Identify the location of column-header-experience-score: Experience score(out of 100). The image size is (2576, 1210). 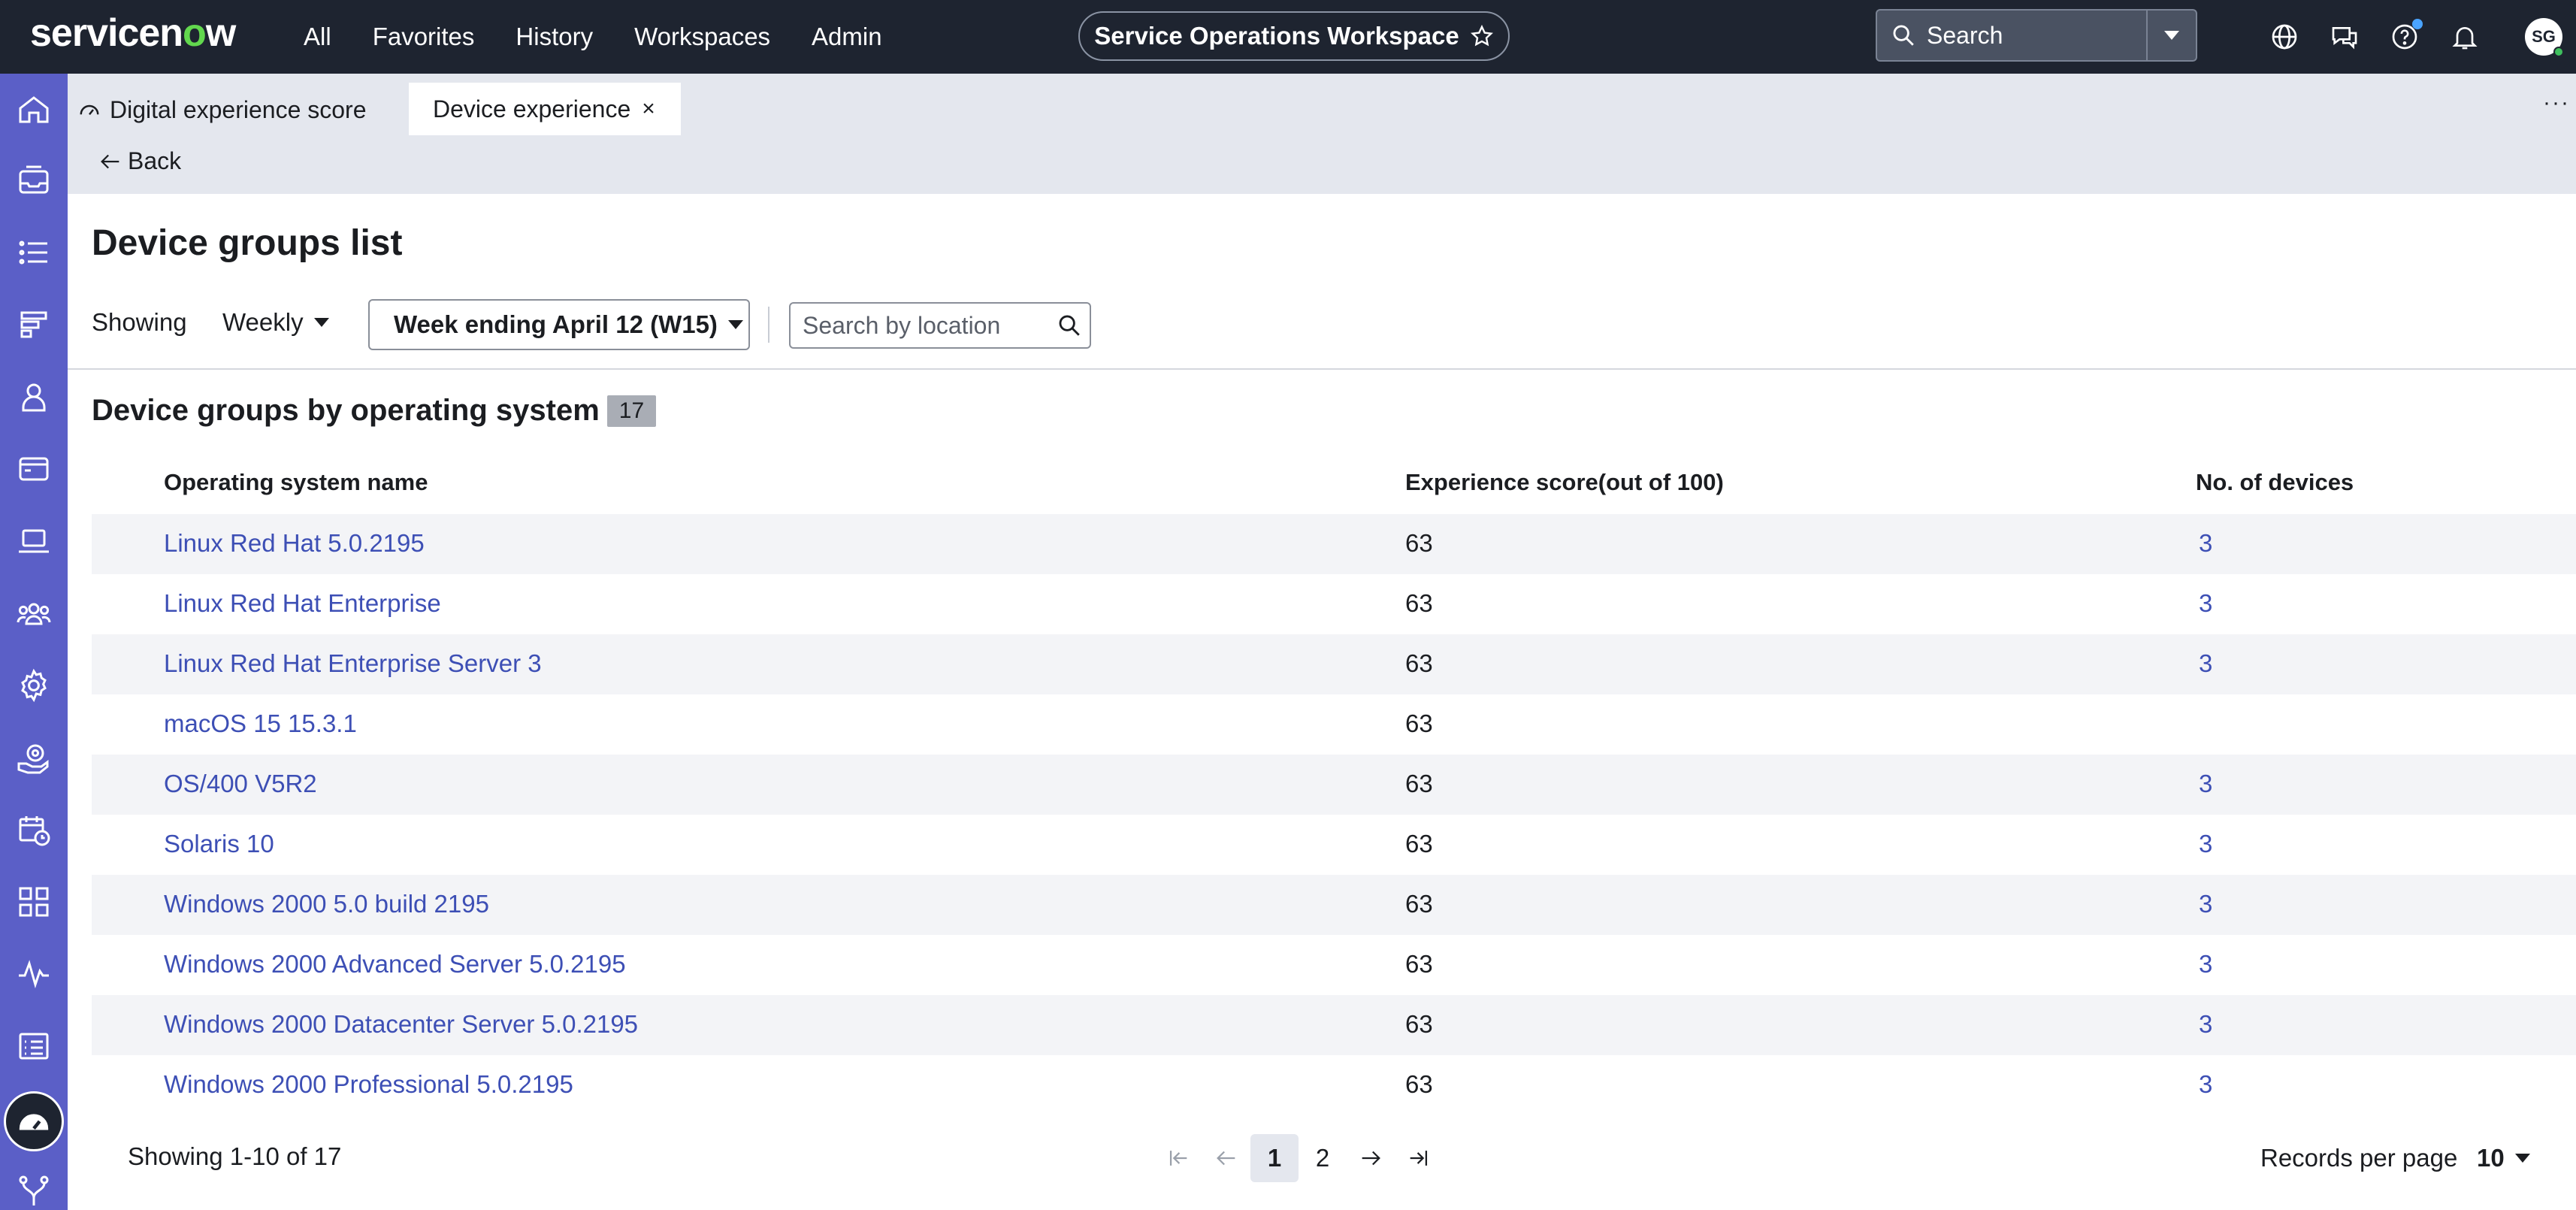
(1565, 482).